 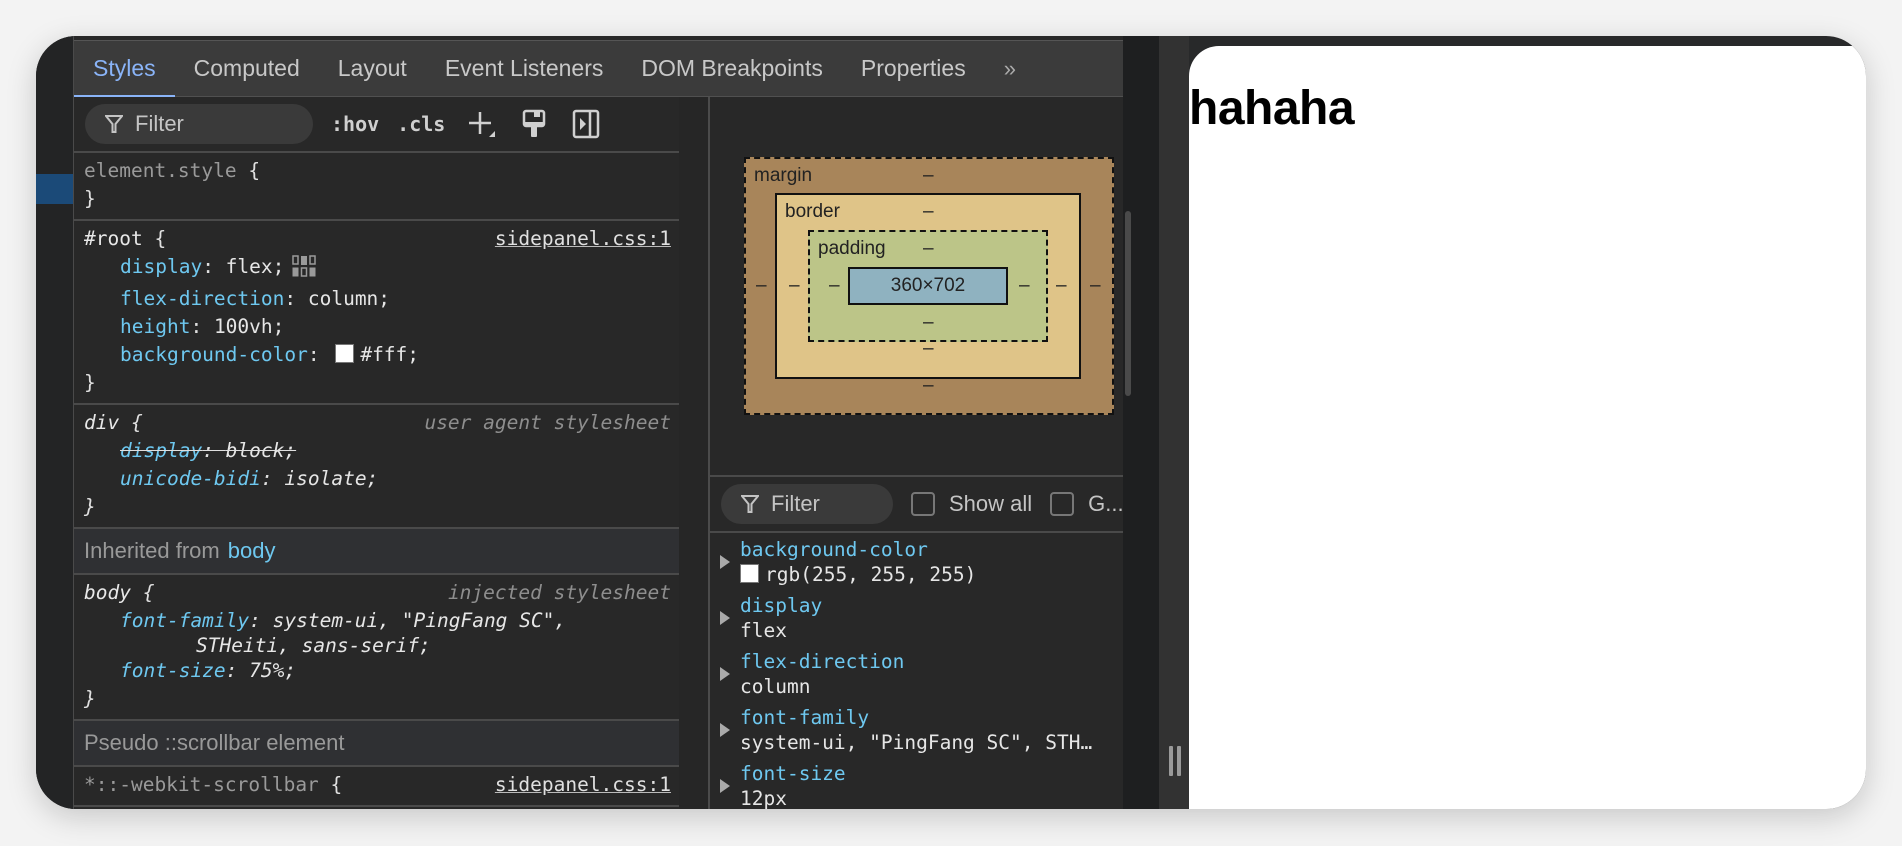 I want to click on computed-property-name: flex-direction, so click(x=822, y=661).